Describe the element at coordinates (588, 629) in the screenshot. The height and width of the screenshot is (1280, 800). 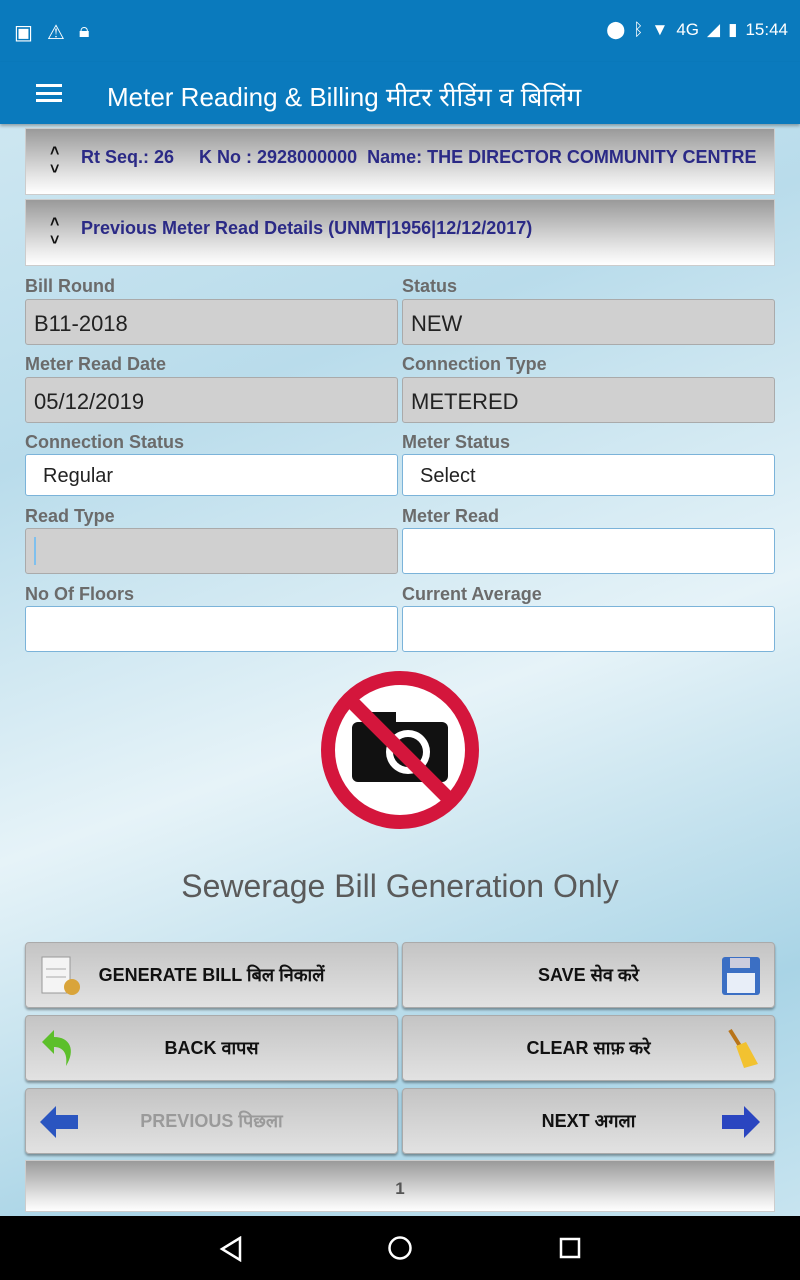
I see `current-average-input` at that location.